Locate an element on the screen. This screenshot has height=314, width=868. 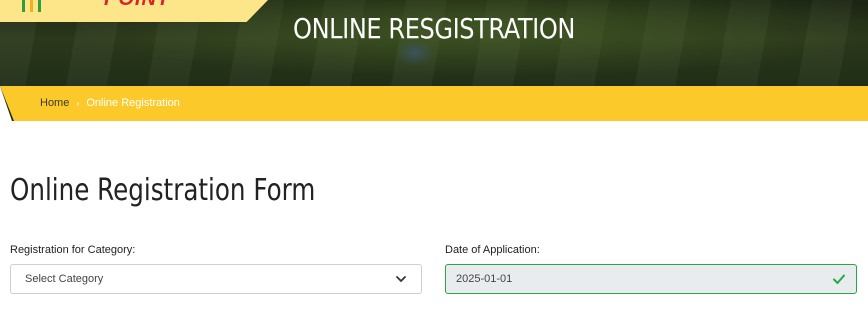
valid-check-icon is located at coordinates (839, 279).